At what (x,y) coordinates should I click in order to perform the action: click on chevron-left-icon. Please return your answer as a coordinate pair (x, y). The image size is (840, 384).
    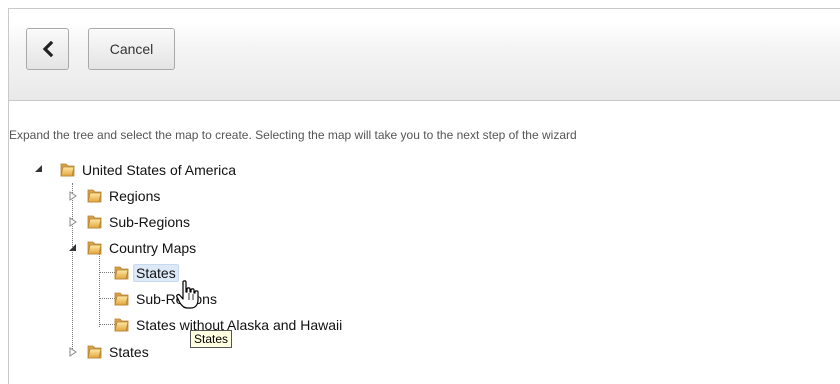
    Looking at the image, I should click on (47, 49).